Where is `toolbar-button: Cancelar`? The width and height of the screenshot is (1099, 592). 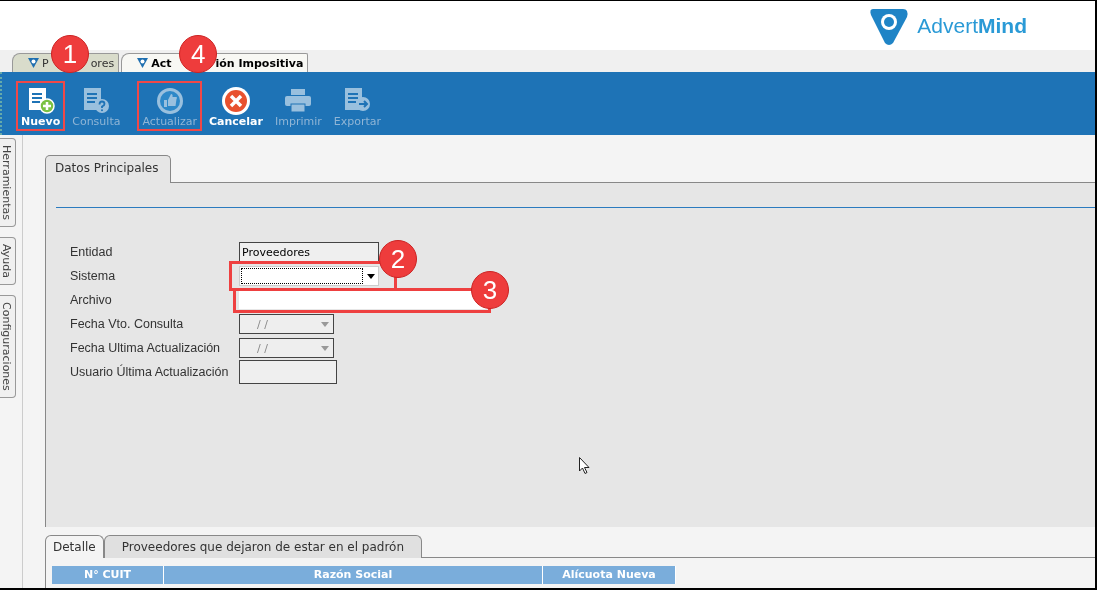
toolbar-button: Cancelar is located at coordinates (236, 106).